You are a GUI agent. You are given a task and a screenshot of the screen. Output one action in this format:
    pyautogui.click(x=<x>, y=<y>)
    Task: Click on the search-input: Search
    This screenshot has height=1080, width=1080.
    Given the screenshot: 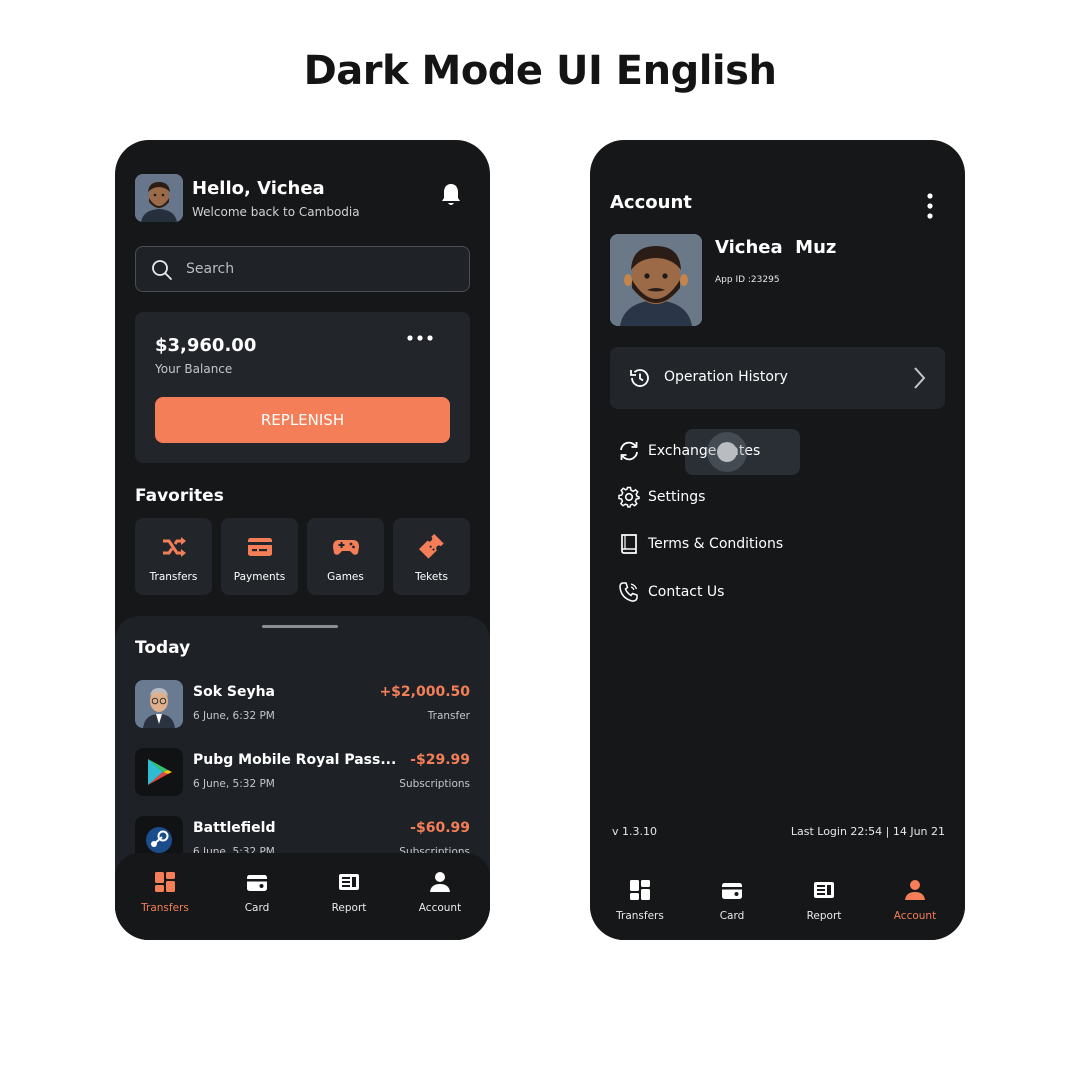 What is the action you would take?
    pyautogui.click(x=302, y=269)
    